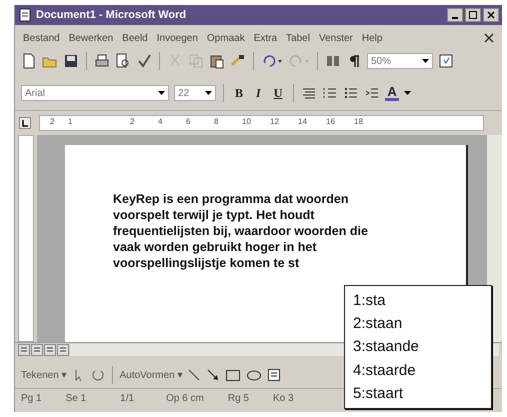  What do you see at coordinates (185, 398) in the screenshot?
I see `status-text: Op 6 cm` at bounding box center [185, 398].